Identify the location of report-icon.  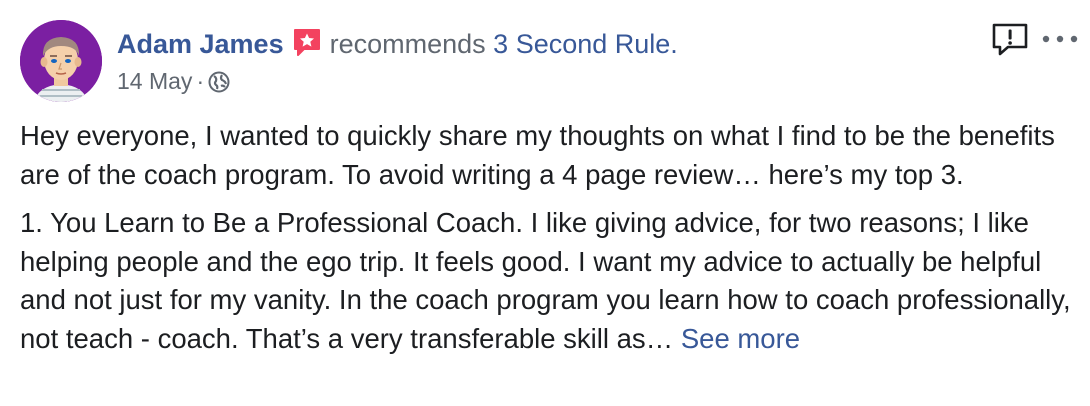
(1010, 40).